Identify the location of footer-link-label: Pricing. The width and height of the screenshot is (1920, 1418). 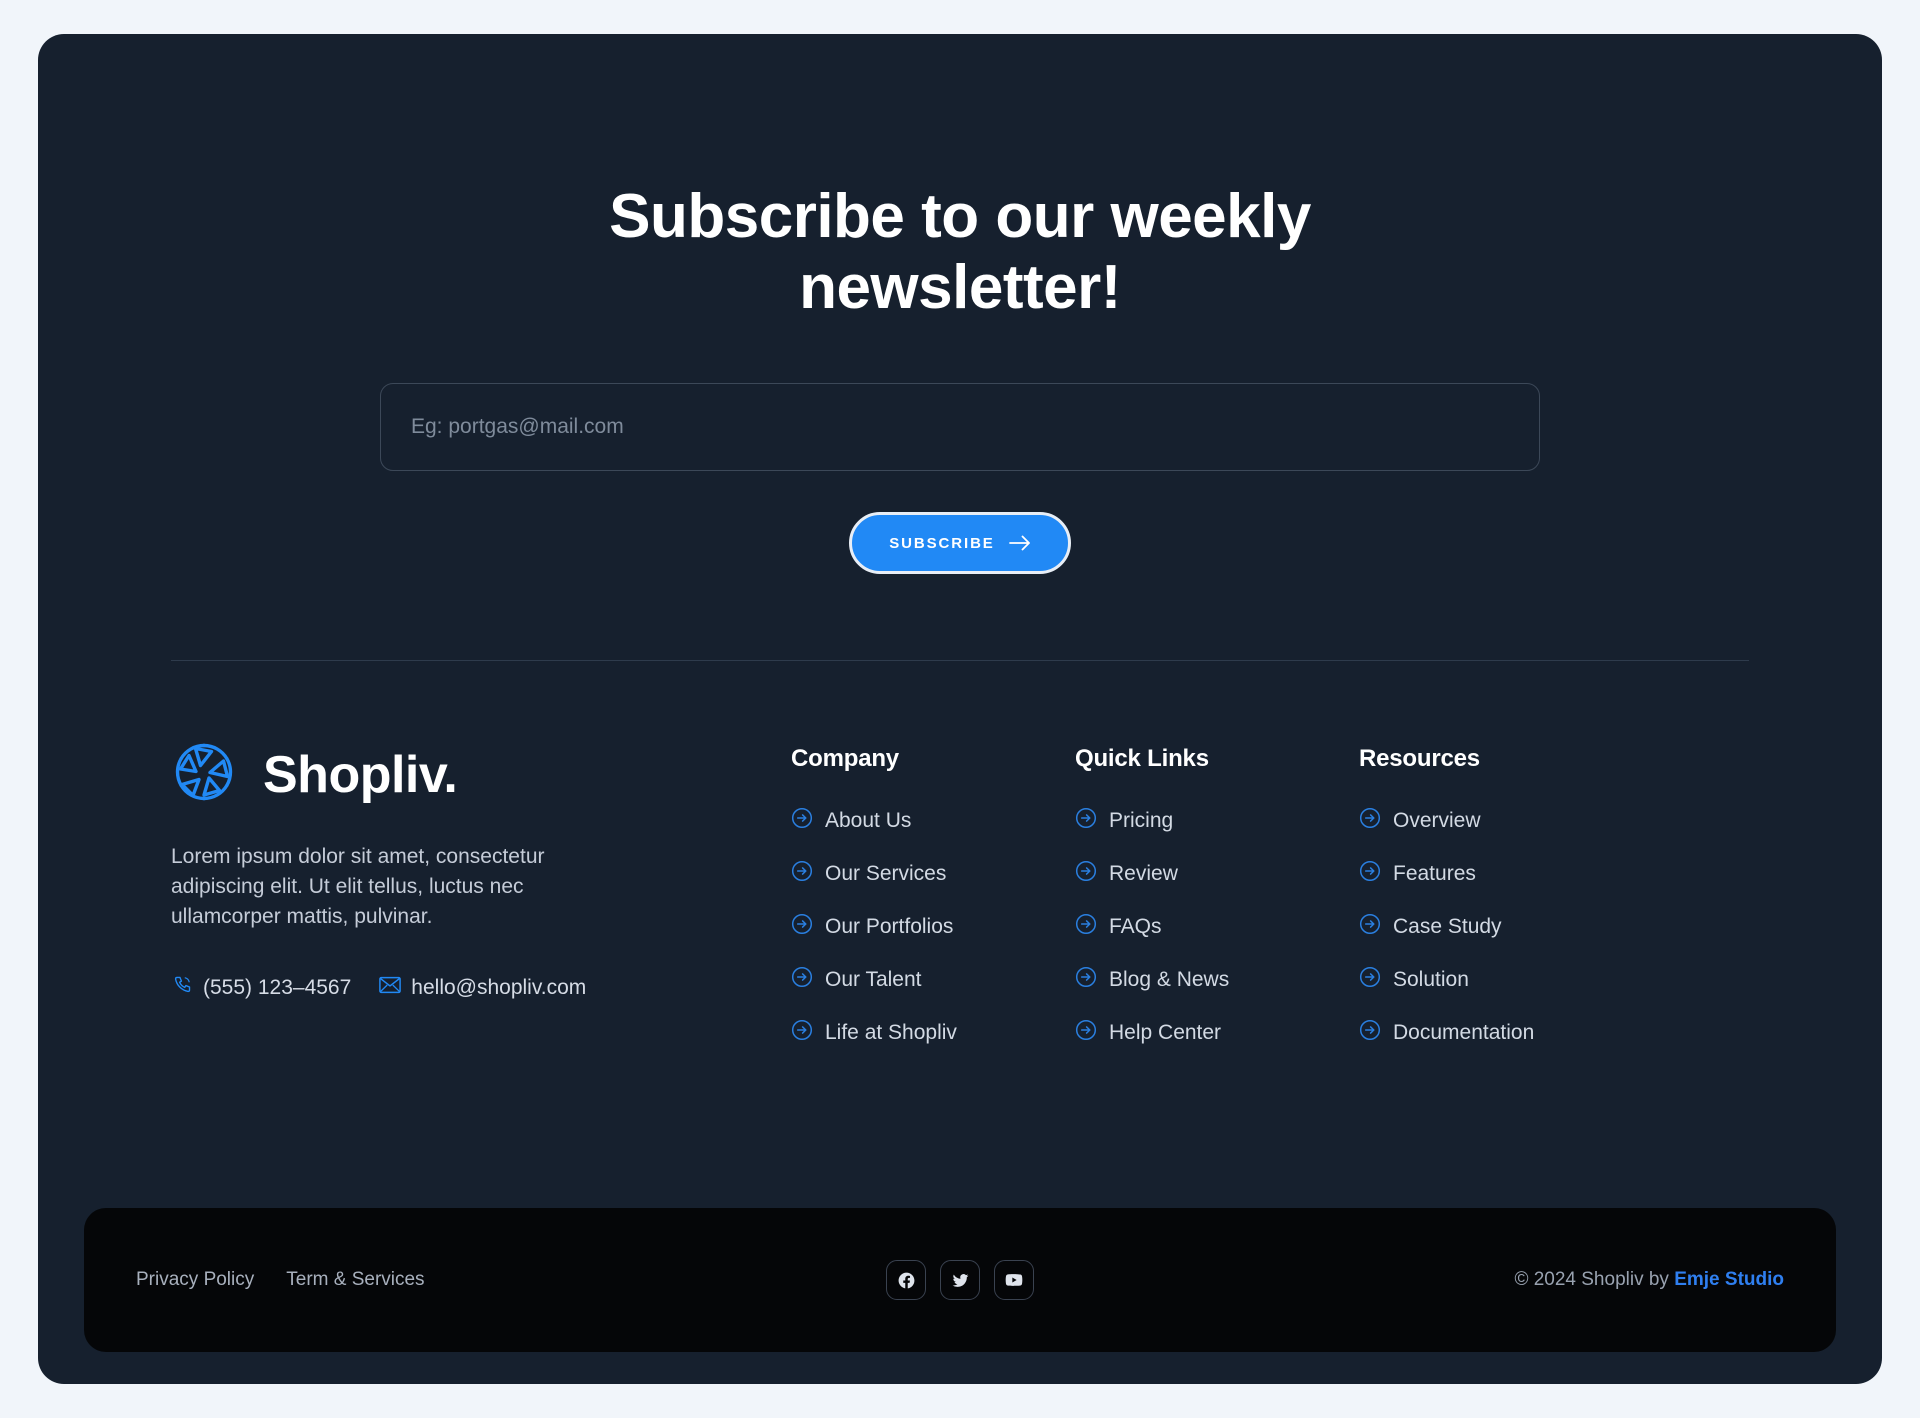
(1141, 820).